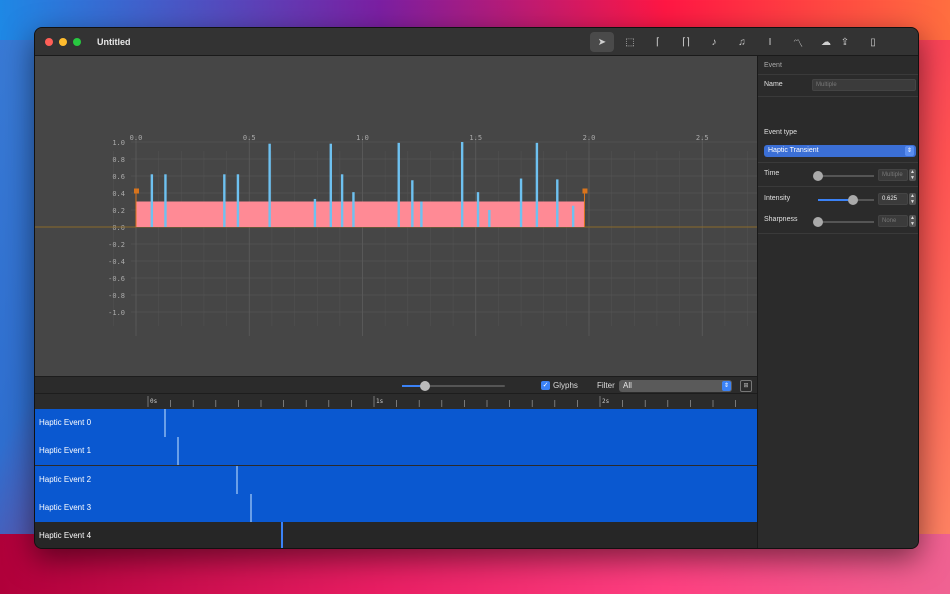  What do you see at coordinates (424, 386) in the screenshot?
I see `zoom-slider-knob` at bounding box center [424, 386].